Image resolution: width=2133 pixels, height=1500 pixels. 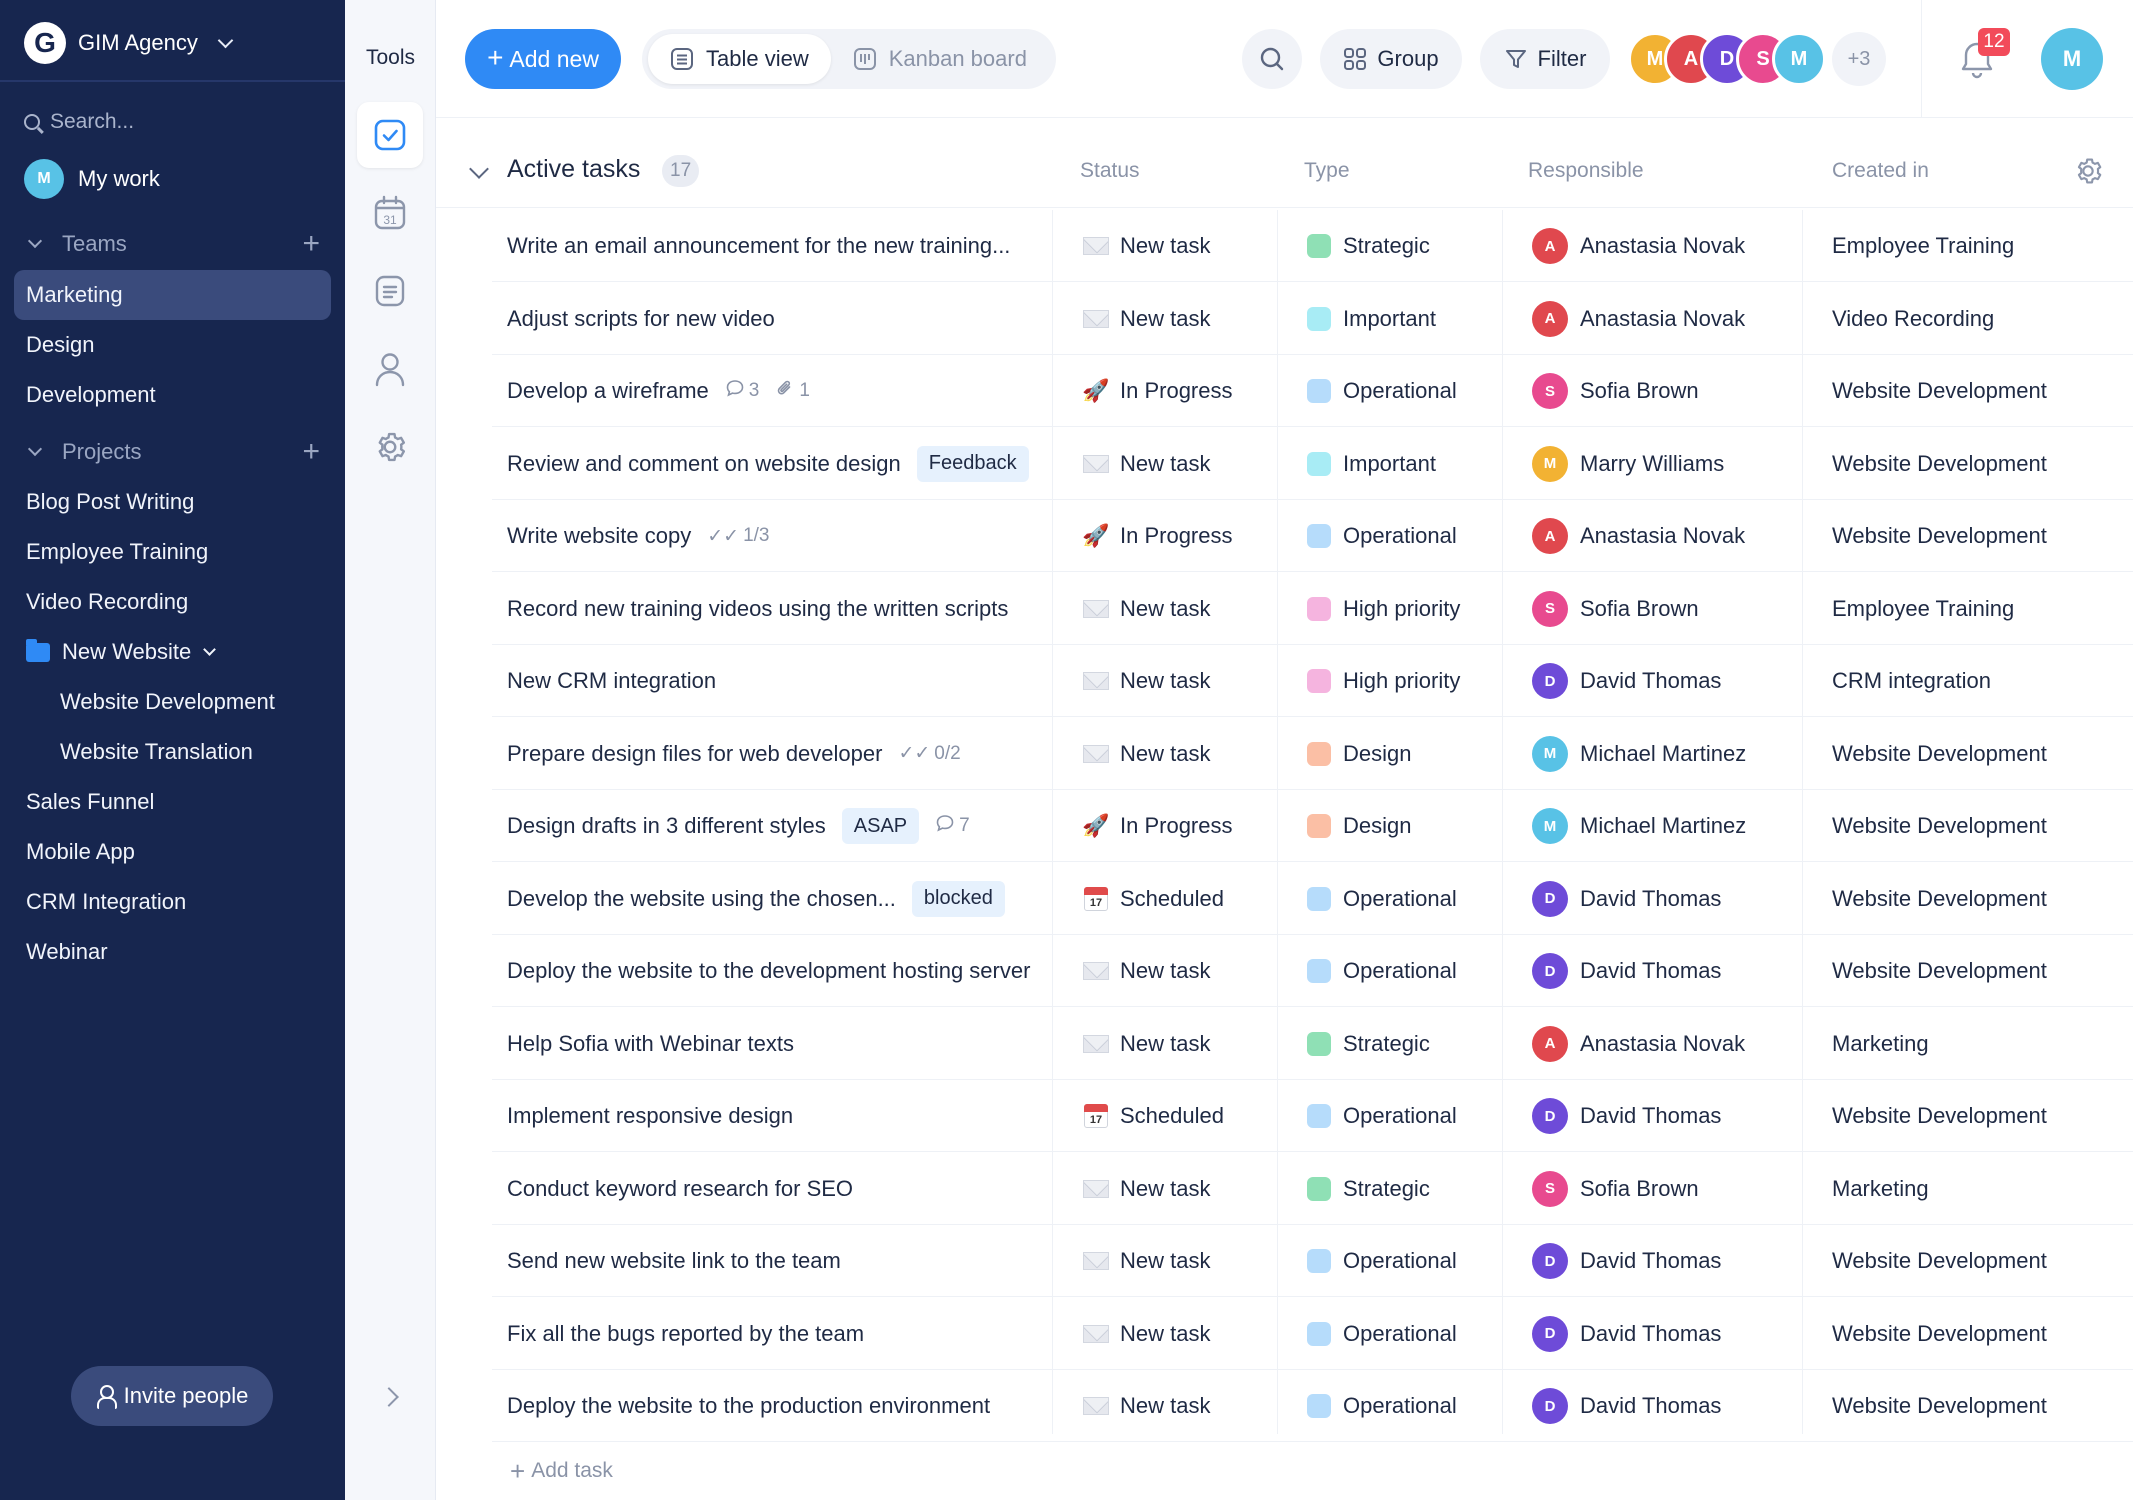 I want to click on created-in-cell: Employee Training, so click(x=1982, y=246).